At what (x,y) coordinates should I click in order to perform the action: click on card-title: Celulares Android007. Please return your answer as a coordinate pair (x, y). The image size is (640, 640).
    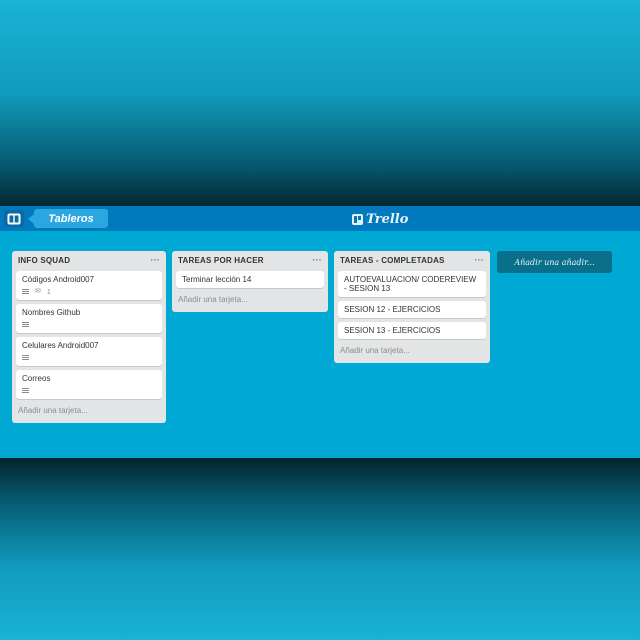
    Looking at the image, I should click on (60, 345).